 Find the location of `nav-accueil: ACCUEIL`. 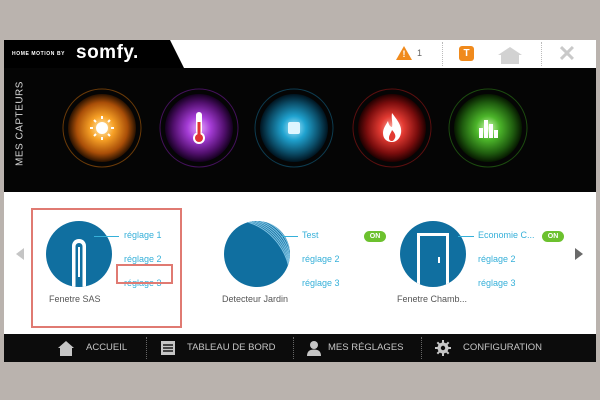

nav-accueil: ACCUEIL is located at coordinates (99, 348).